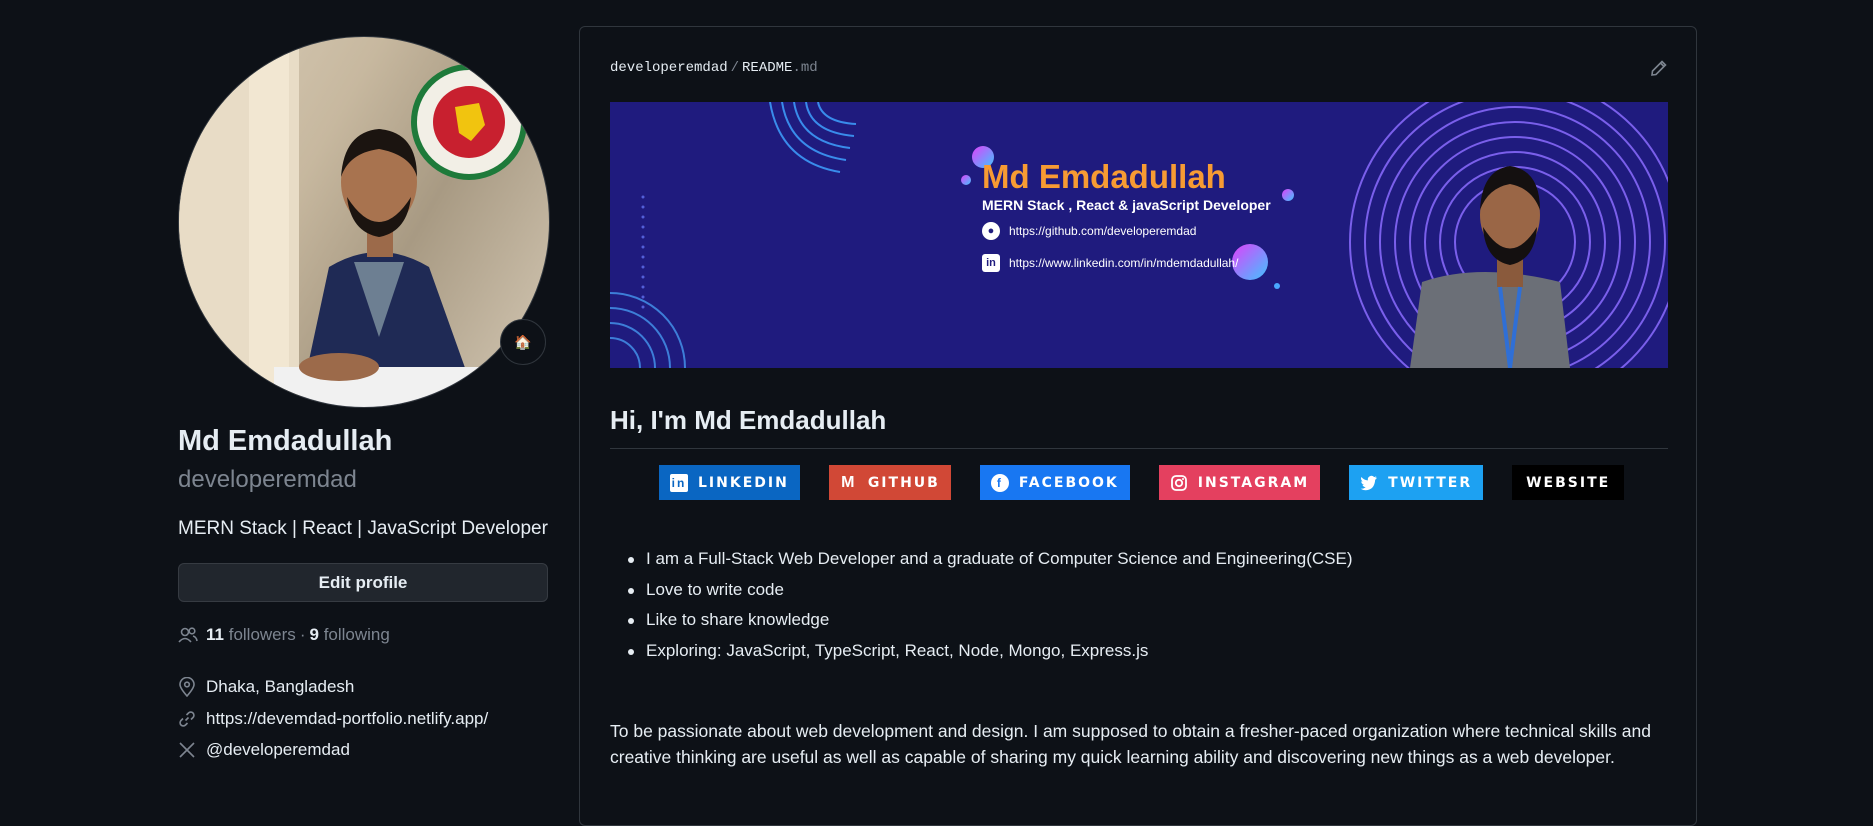 The width and height of the screenshot is (1873, 826). I want to click on badge-label: FACEBOOK, so click(1068, 482).